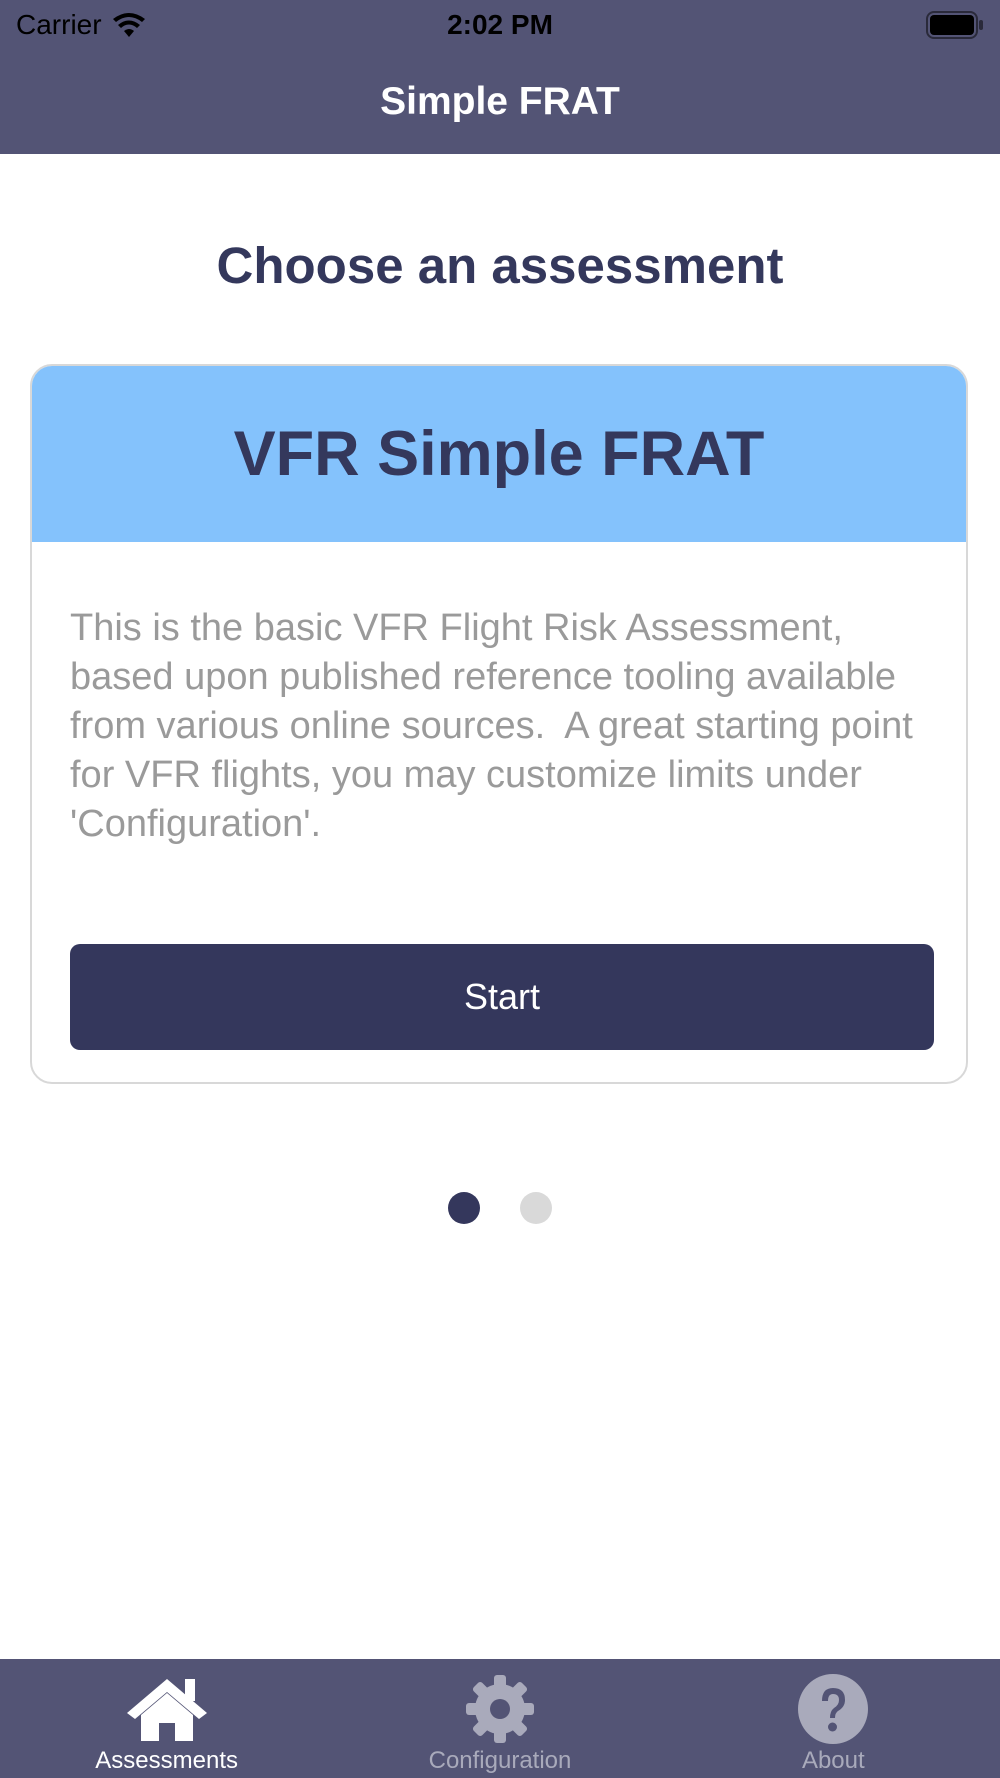  What do you see at coordinates (502, 997) in the screenshot?
I see `start-button: Start` at bounding box center [502, 997].